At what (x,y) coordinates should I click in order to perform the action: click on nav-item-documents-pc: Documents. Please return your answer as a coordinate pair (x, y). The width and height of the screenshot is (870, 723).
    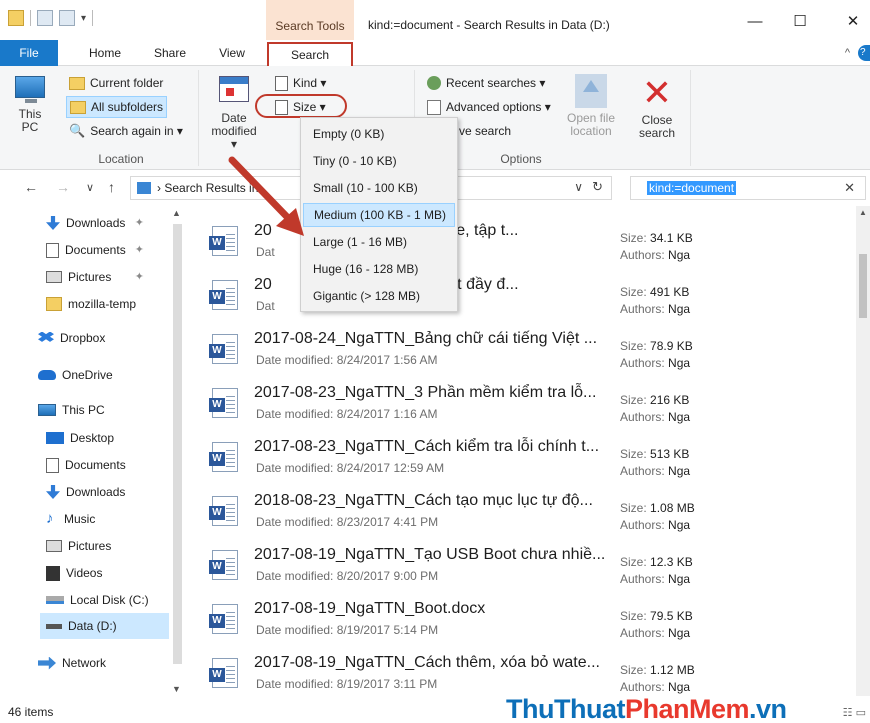
    Looking at the image, I should click on (106, 465).